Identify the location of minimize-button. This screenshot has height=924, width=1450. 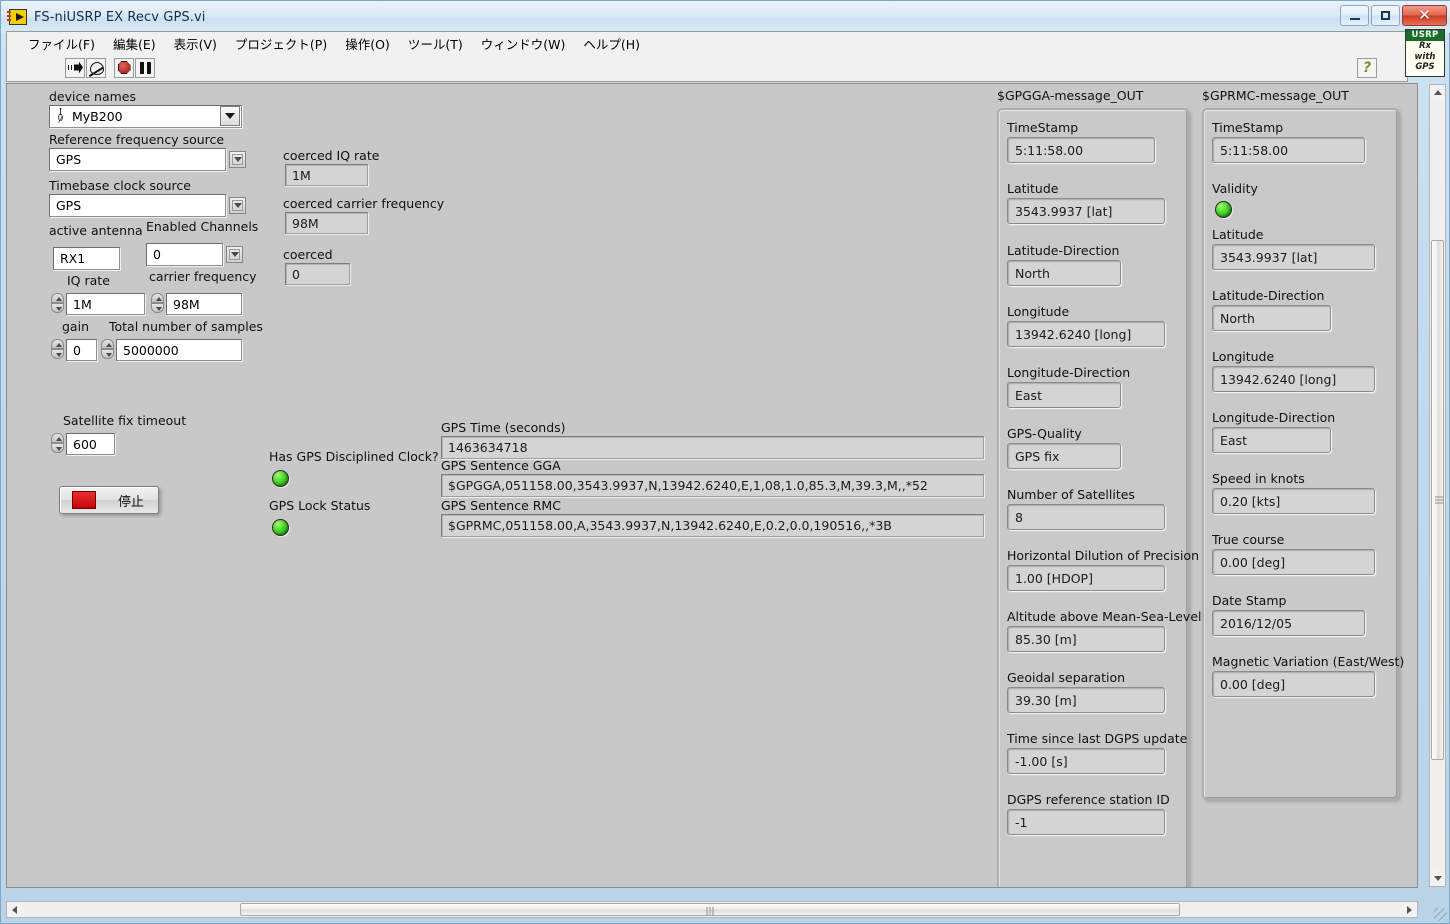
(1354, 15).